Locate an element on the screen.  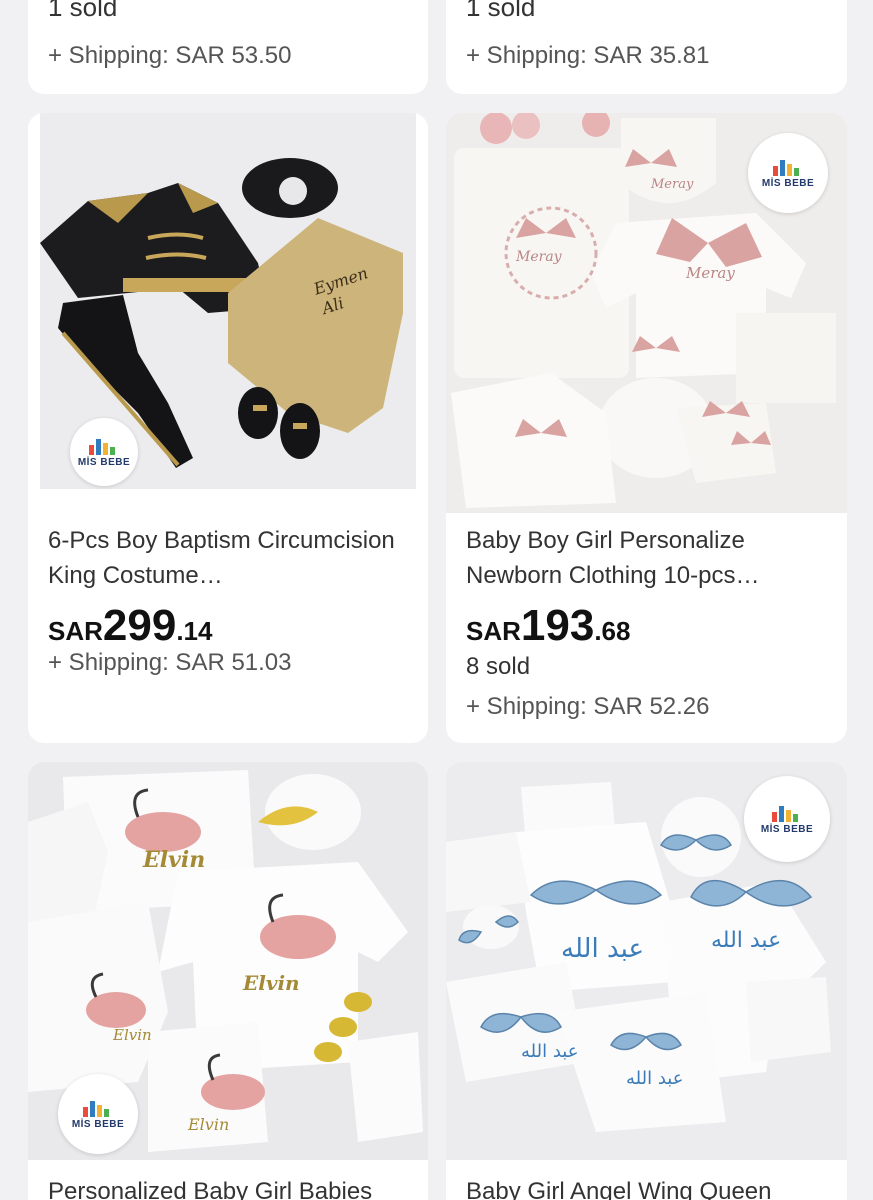
product-title: Baby Girl Angel Wing Queen is located at coordinates (647, 1187).